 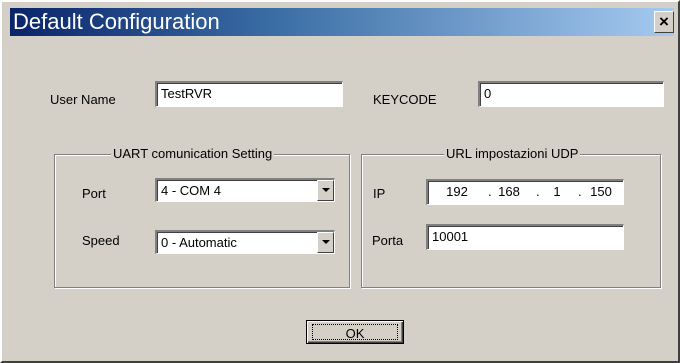 I want to click on port-select: 4 - COM 4, so click(x=245, y=190).